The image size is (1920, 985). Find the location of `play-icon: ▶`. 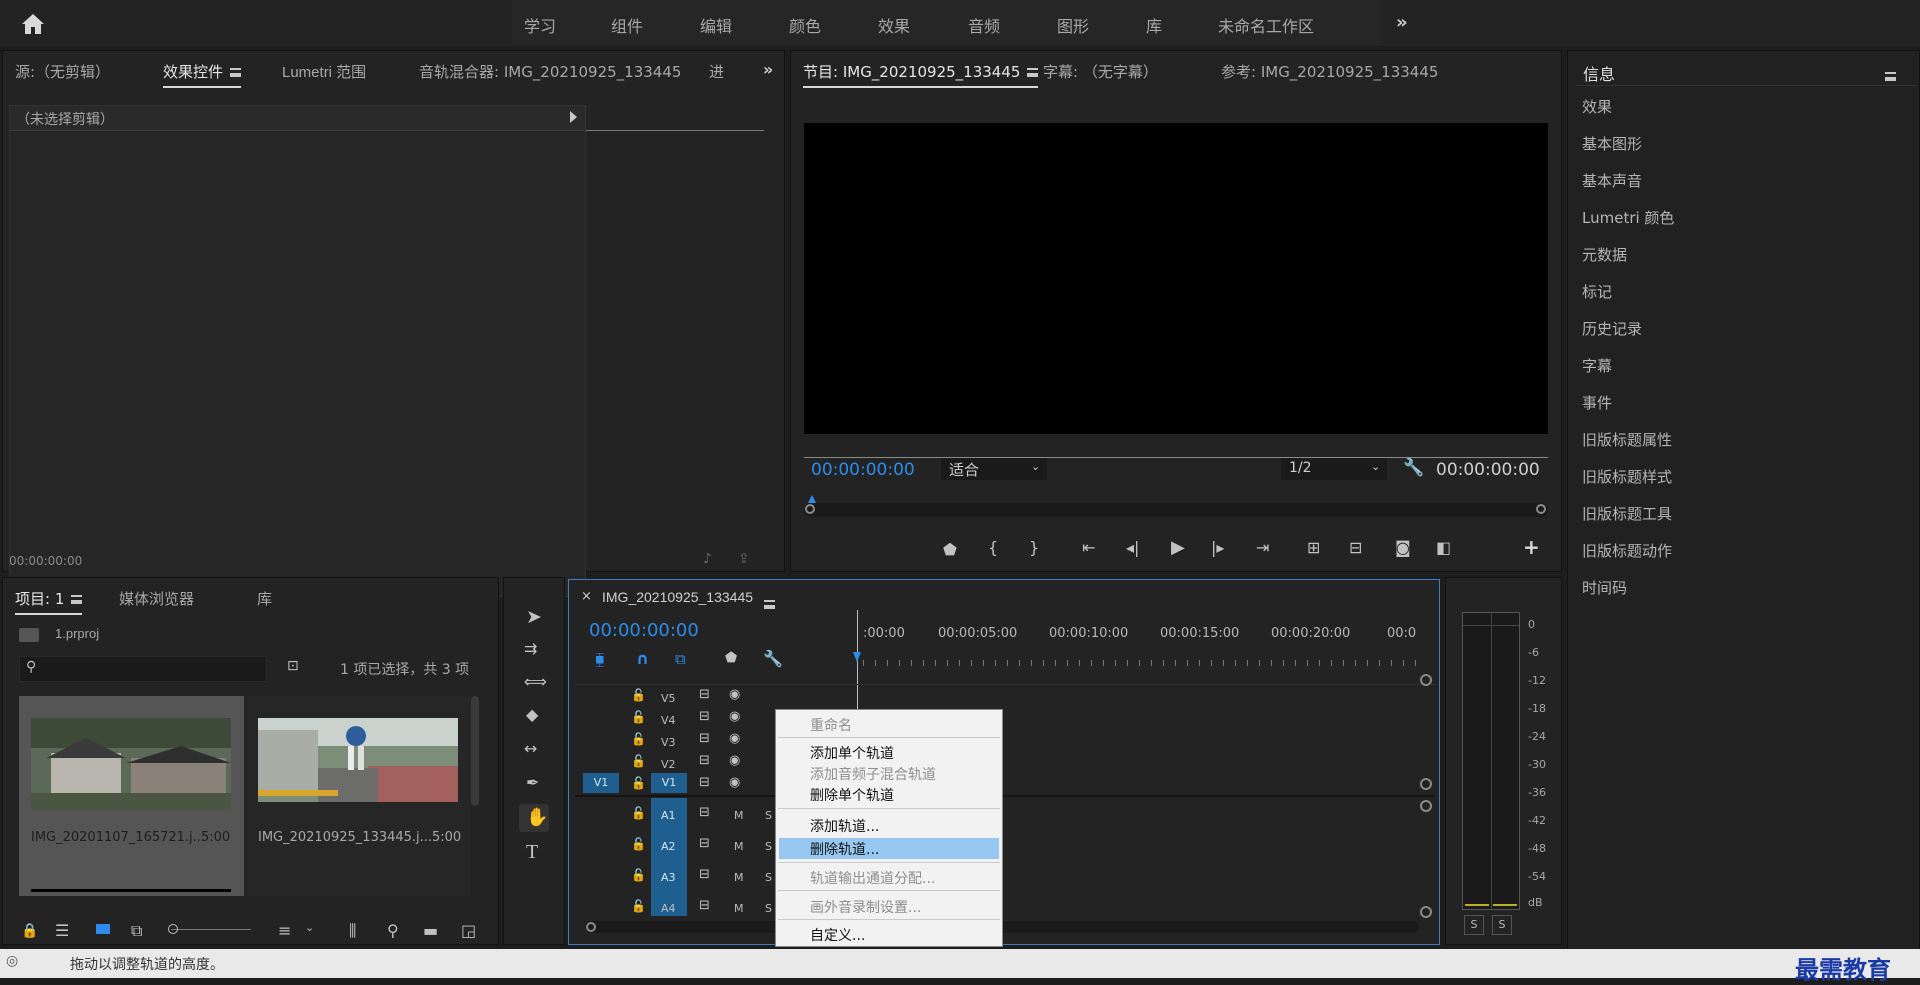

play-icon: ▶ is located at coordinates (1178, 547).